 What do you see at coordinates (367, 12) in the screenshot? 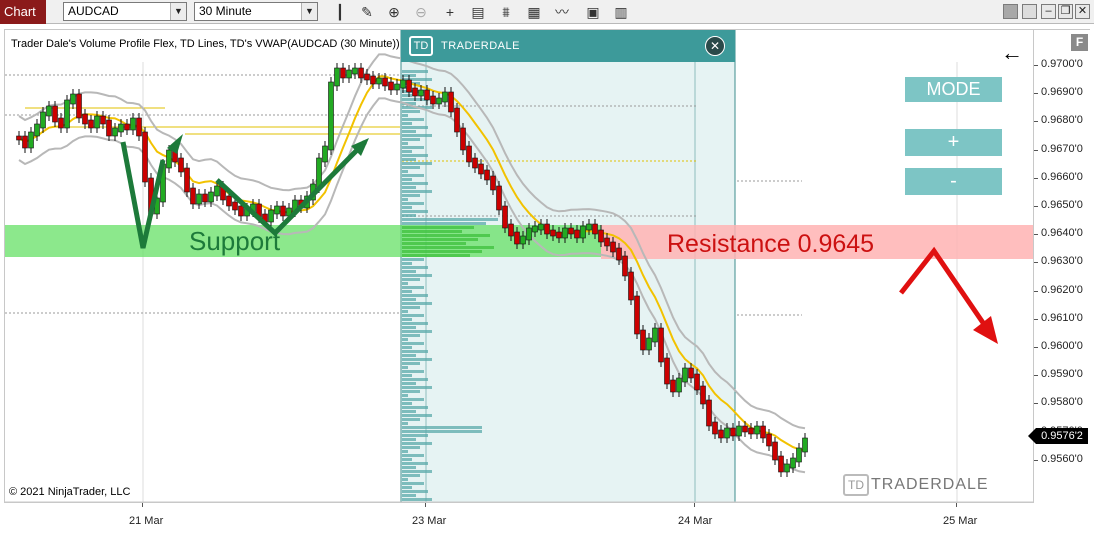
I see `pencil-icon: ✎` at bounding box center [367, 12].